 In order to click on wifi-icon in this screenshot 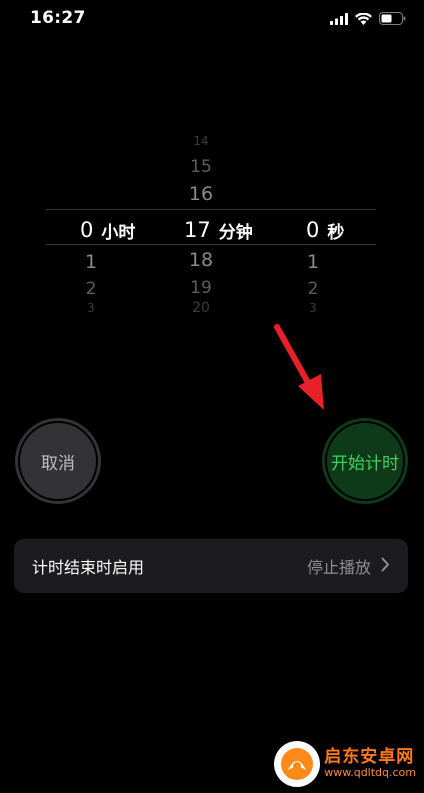, I will do `click(363, 19)`.